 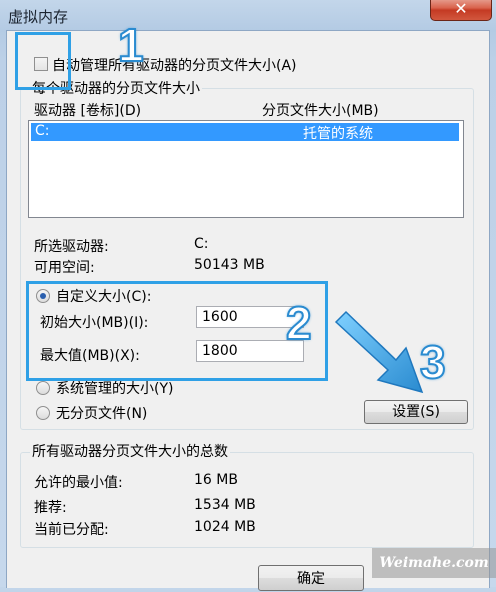 What do you see at coordinates (64, 268) in the screenshot?
I see `free-space-label: 可用空间:` at bounding box center [64, 268].